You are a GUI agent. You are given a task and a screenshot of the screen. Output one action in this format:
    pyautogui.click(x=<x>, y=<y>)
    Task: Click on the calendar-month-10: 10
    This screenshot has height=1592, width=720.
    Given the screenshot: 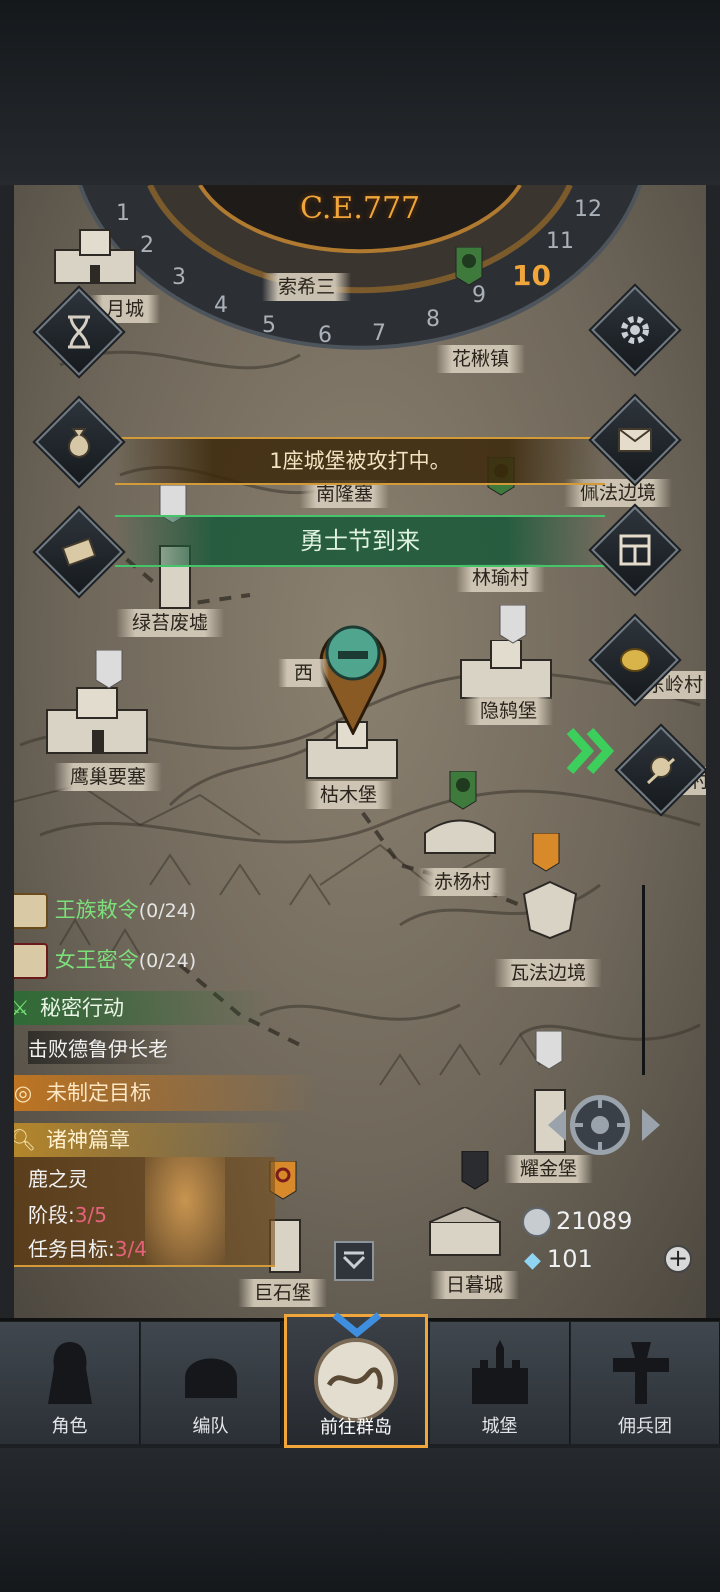 What is the action you would take?
    pyautogui.click(x=531, y=275)
    